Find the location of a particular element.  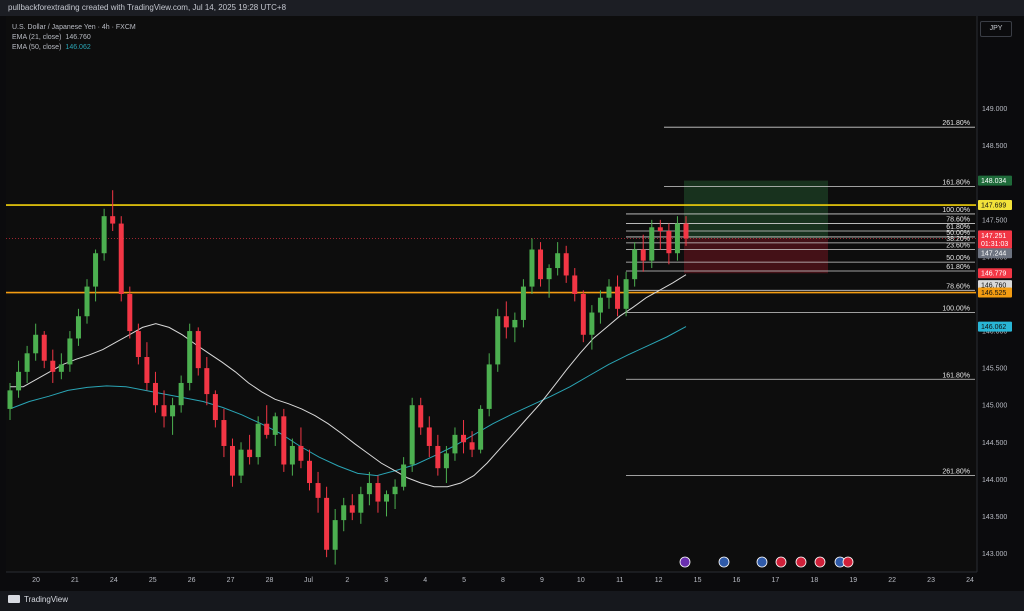

fib-label-lower: 161.80% is located at coordinates (956, 375).